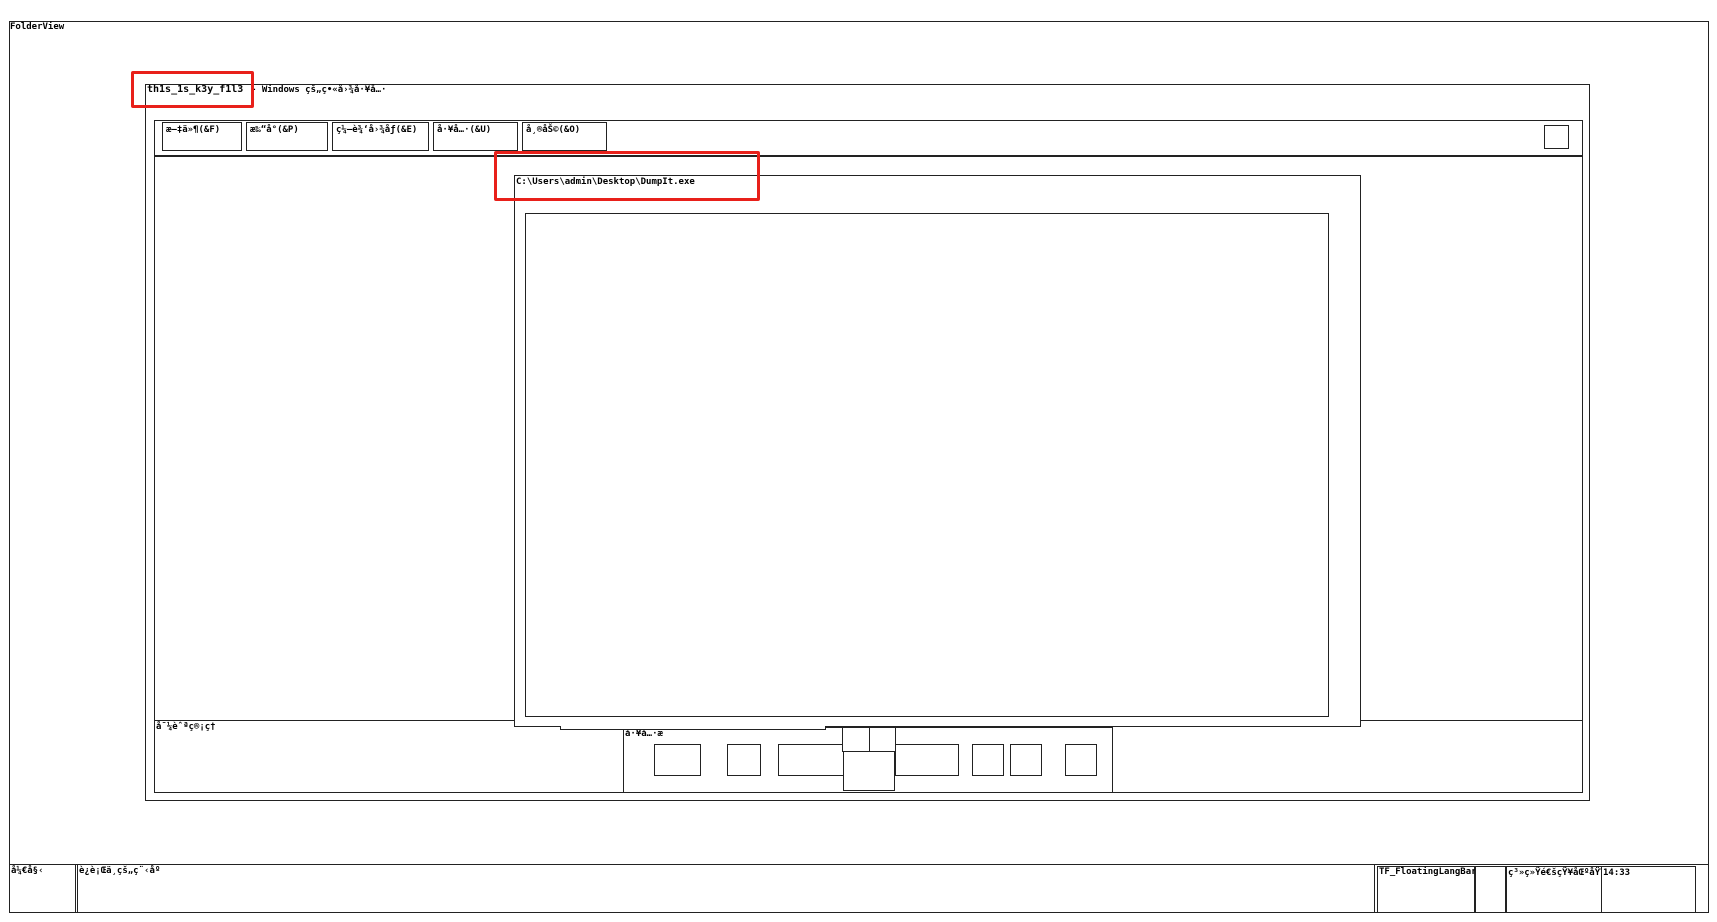  I want to click on console-bottom-strip, so click(693, 728).